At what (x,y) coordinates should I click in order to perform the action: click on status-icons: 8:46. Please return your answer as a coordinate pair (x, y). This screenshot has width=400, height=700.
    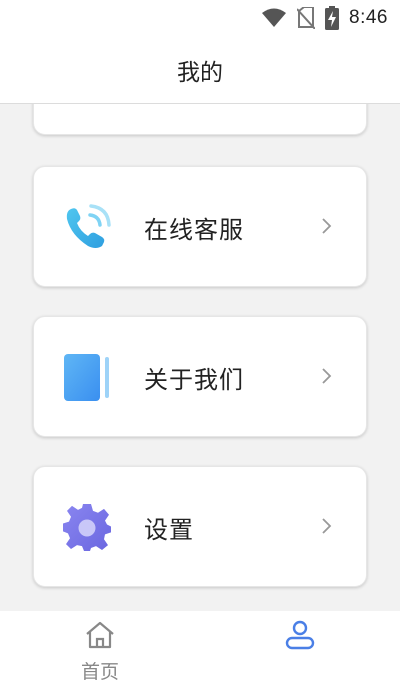
    Looking at the image, I should click on (324, 18).